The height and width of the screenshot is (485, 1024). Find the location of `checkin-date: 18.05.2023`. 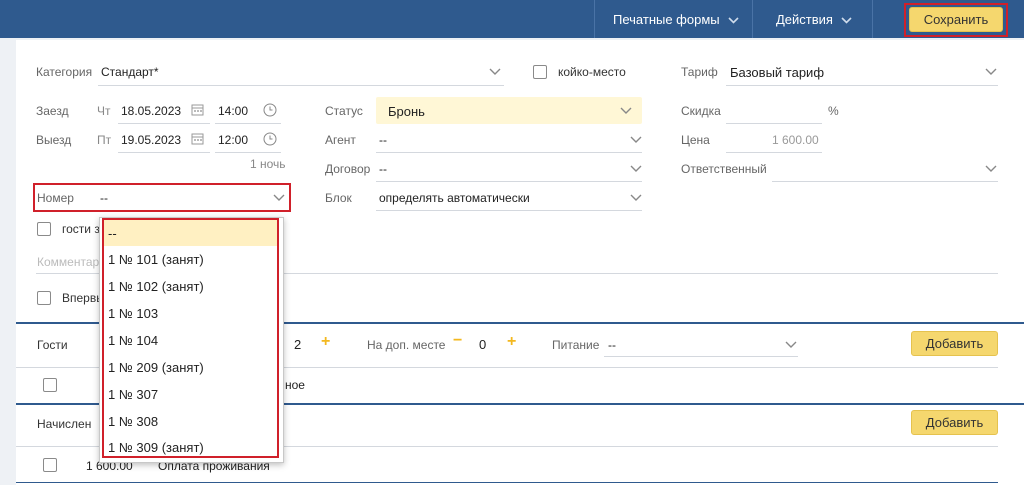

checkin-date: 18.05.2023 is located at coordinates (151, 111).